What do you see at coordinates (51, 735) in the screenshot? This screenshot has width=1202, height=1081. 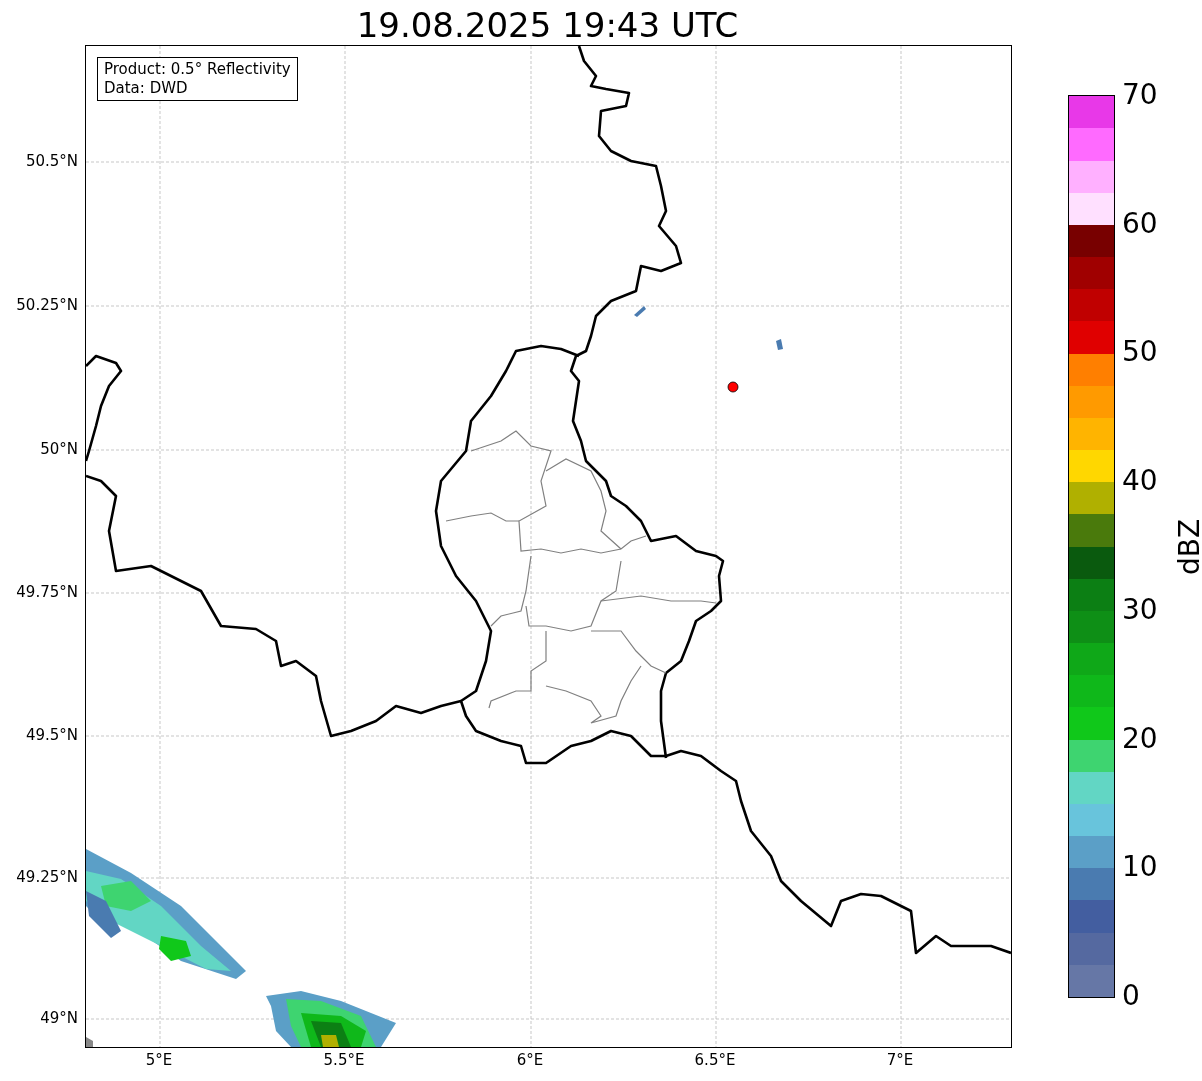 I see `axis-tick-label: 49.5°N` at bounding box center [51, 735].